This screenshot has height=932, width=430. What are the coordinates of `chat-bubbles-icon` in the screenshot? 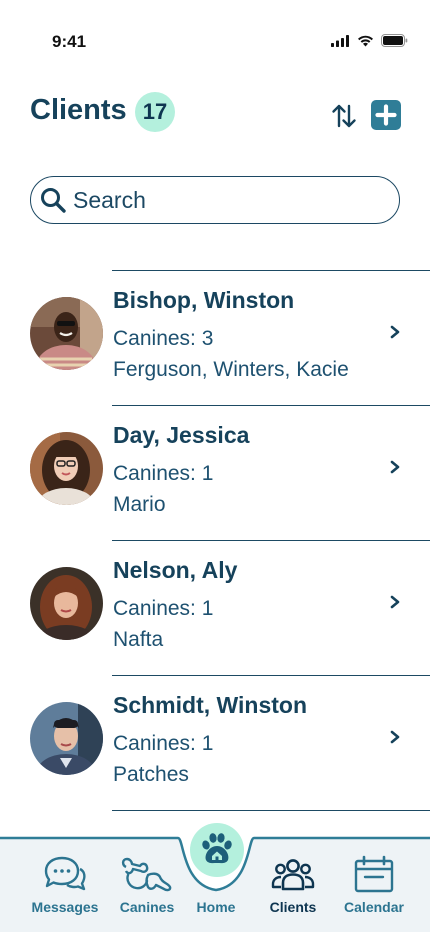 It's located at (65, 873).